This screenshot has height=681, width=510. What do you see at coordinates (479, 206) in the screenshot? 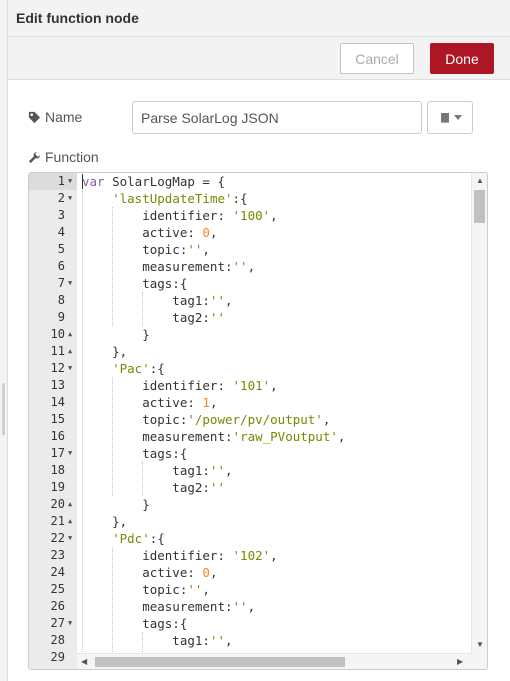
I see `vertical-scroll-thumb` at bounding box center [479, 206].